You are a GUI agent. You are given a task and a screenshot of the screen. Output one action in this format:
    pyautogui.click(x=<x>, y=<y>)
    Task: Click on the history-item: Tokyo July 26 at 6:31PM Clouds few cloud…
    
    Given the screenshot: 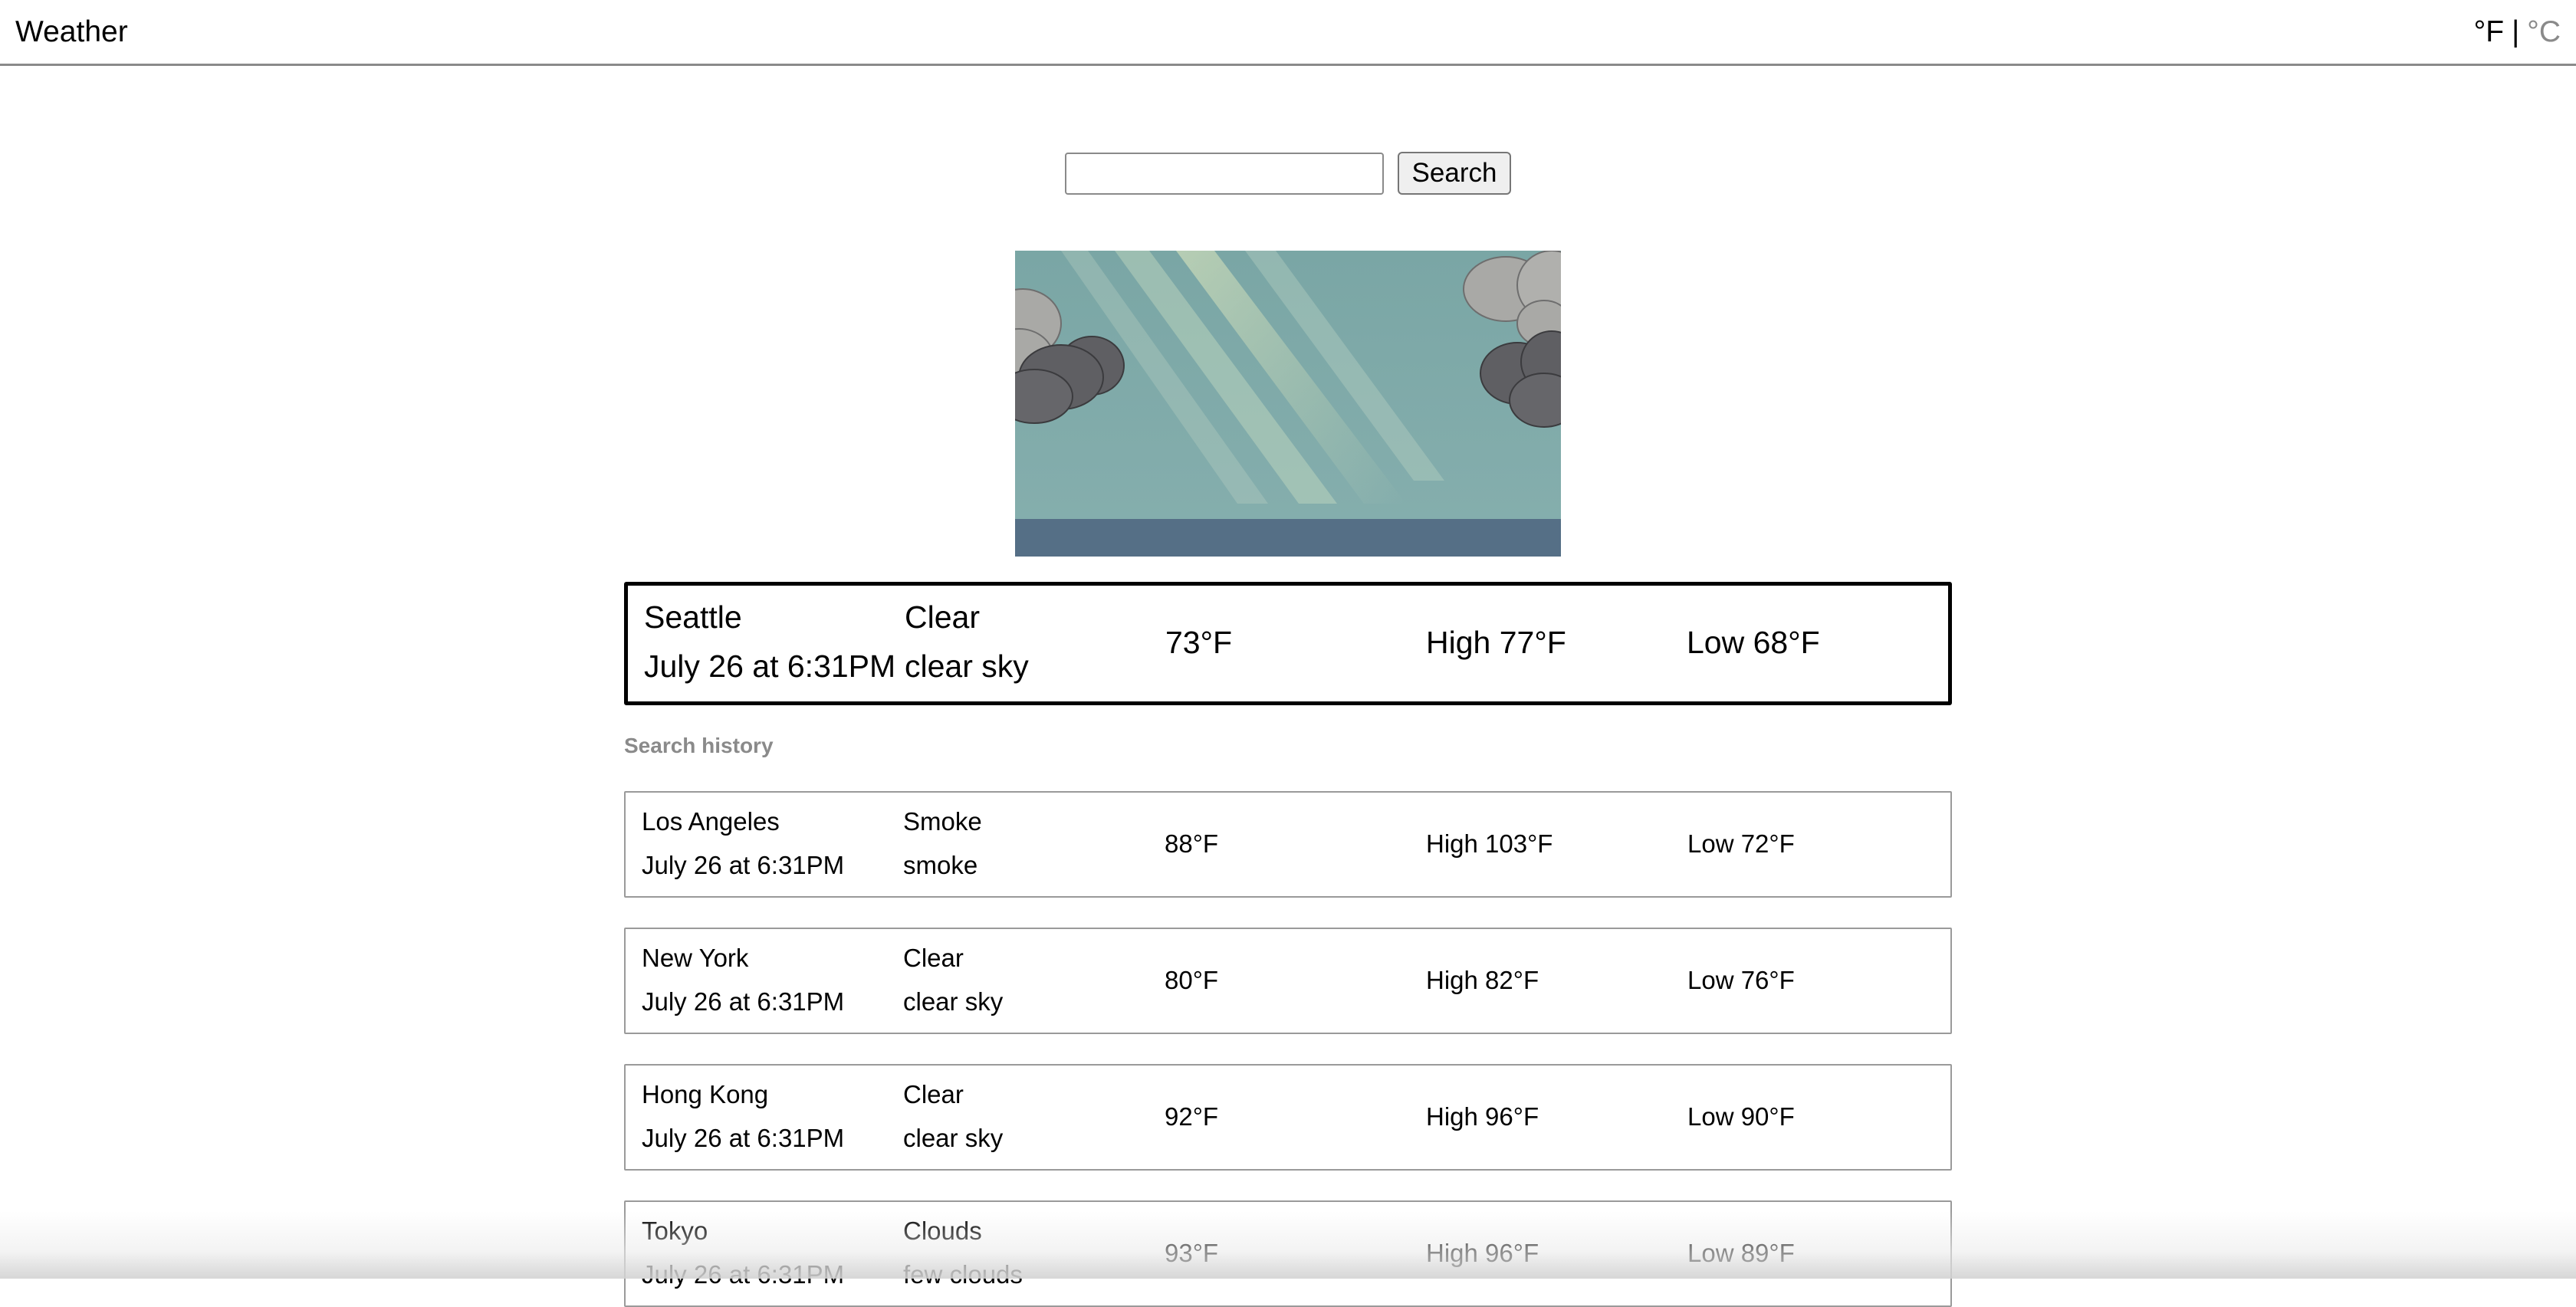 What is the action you would take?
    pyautogui.click(x=1288, y=1253)
    